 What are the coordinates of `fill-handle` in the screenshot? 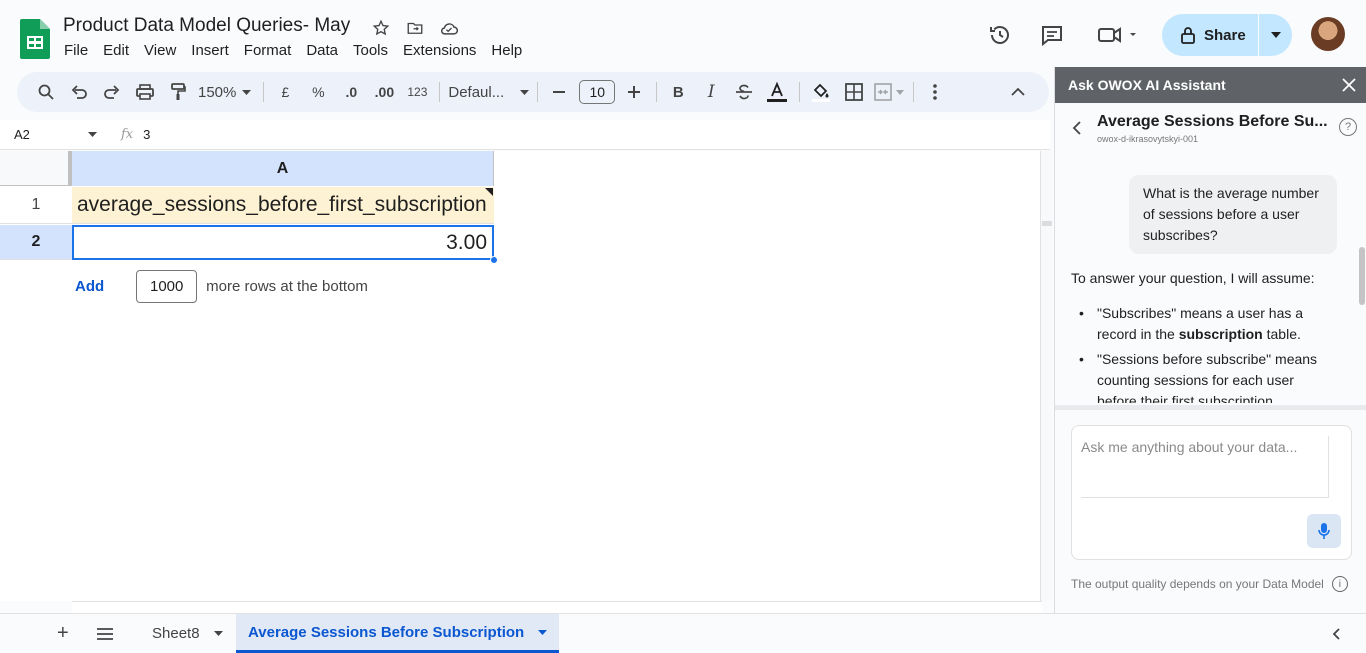 It's located at (494, 260).